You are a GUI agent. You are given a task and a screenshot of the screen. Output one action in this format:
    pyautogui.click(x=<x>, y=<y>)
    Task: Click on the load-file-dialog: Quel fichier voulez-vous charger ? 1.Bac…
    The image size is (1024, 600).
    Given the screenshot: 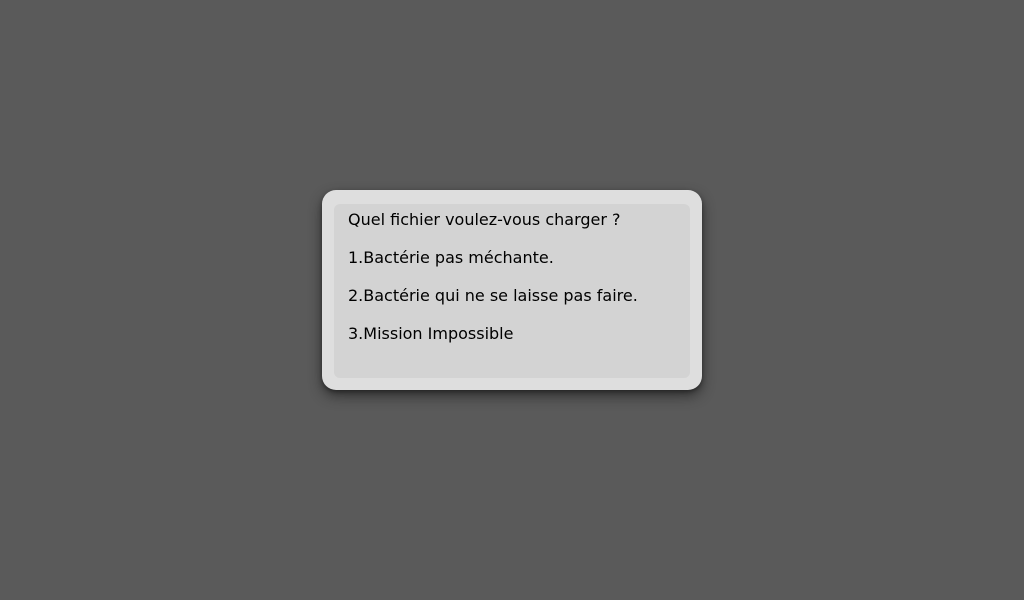 What is the action you would take?
    pyautogui.click(x=512, y=290)
    